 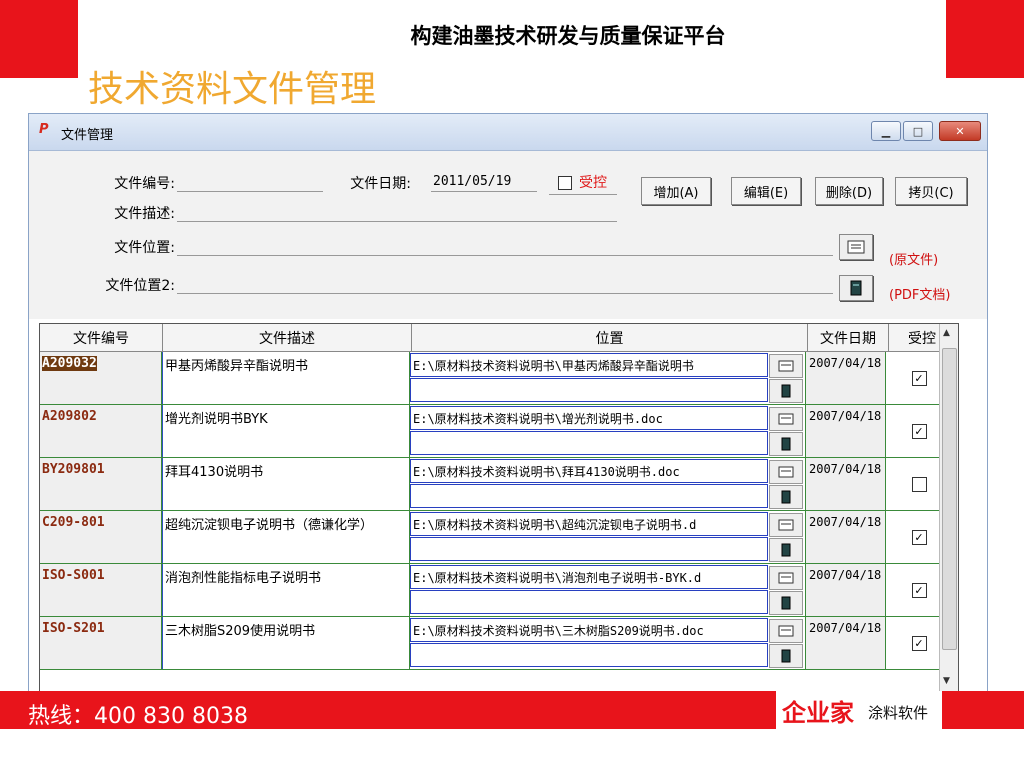 I want to click on vertical-scrollbar: ▲ ▼, so click(x=948, y=508).